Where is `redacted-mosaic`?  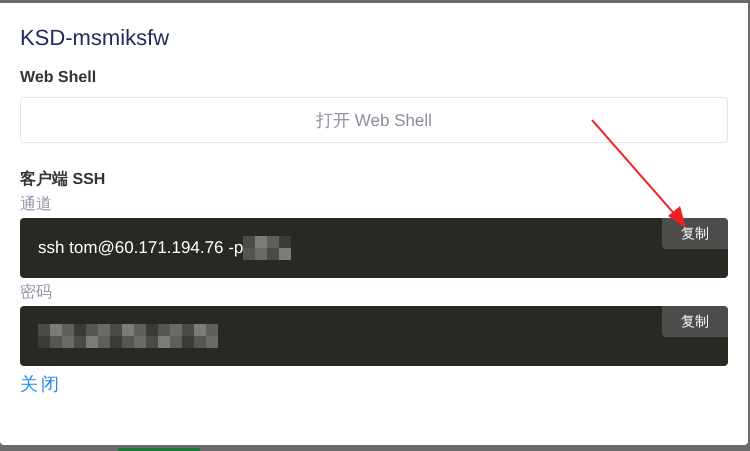
redacted-mosaic is located at coordinates (267, 248).